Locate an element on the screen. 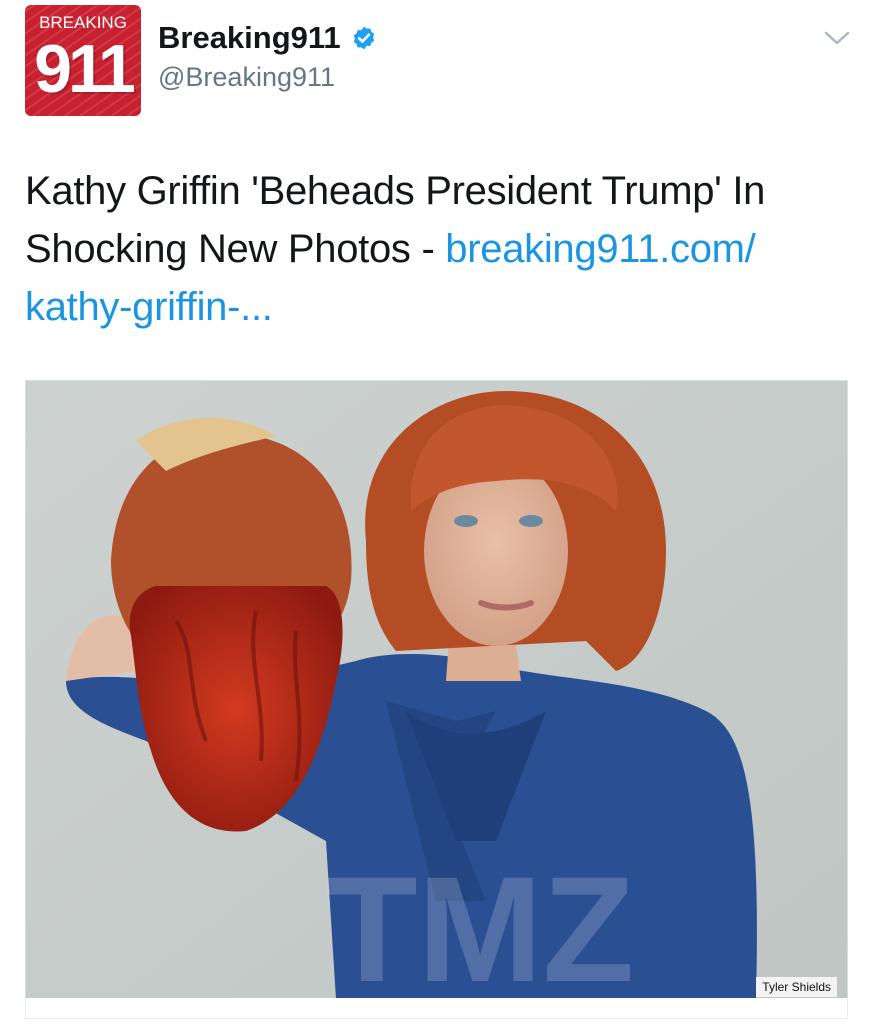 Image resolution: width=872 pixels, height=1024 pixels. verified-badge-icon is located at coordinates (364, 38).